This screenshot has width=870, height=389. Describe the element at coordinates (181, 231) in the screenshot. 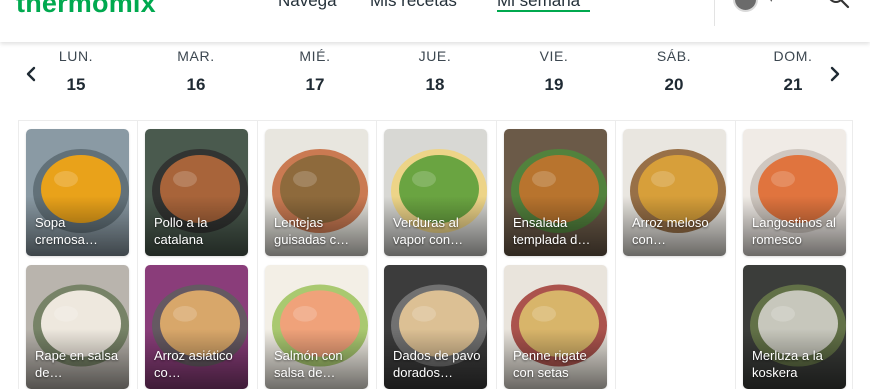

I see `recipe-title: Pollo a la catalana` at that location.